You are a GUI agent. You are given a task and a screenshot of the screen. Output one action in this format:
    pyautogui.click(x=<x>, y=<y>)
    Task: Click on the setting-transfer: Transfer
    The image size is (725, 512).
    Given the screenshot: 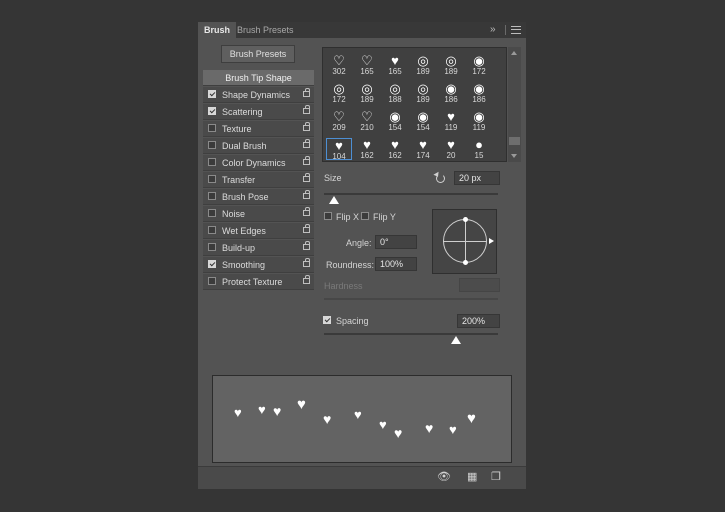 What is the action you would take?
    pyautogui.click(x=258, y=180)
    